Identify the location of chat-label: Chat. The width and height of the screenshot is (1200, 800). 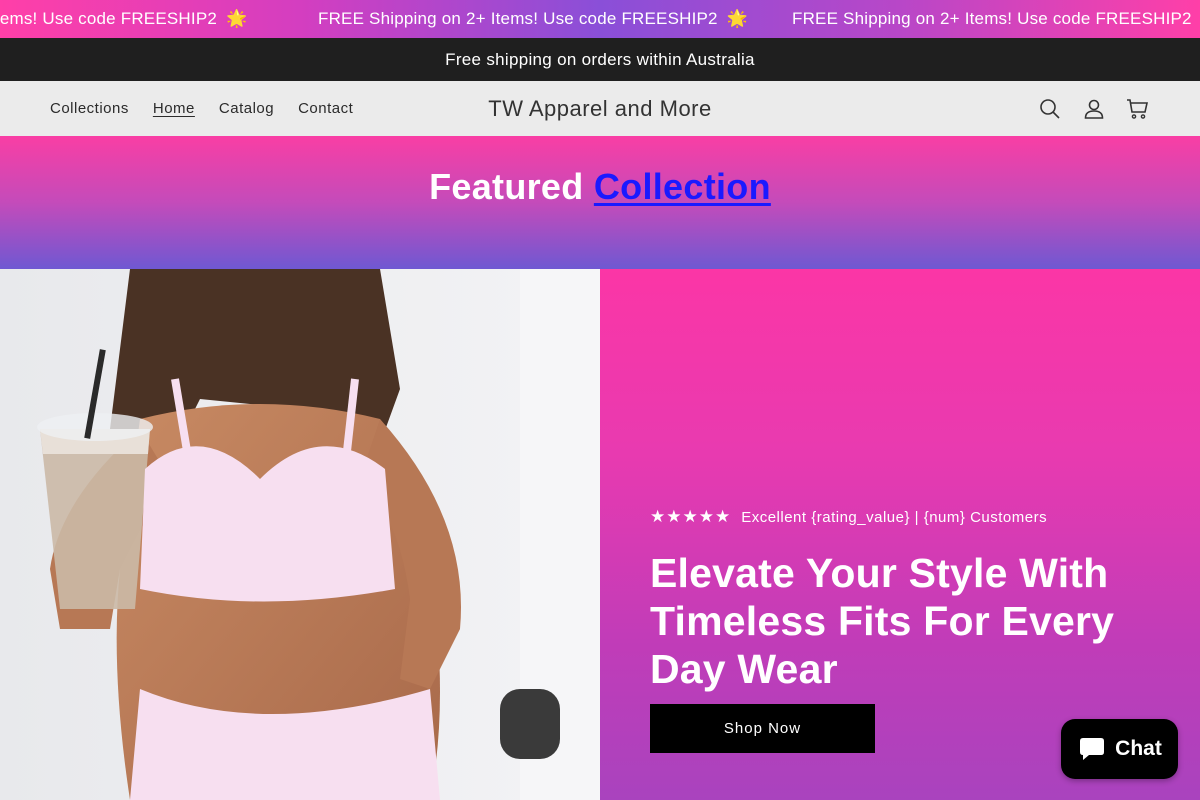
(1138, 748).